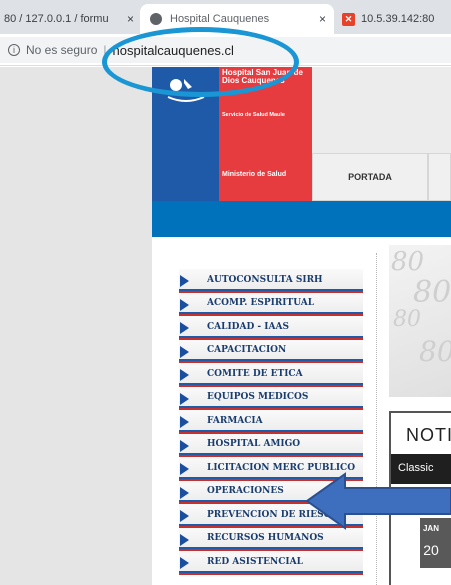  I want to click on sidebar-menu-item: HOSPITAL AMIGO, so click(271, 445).